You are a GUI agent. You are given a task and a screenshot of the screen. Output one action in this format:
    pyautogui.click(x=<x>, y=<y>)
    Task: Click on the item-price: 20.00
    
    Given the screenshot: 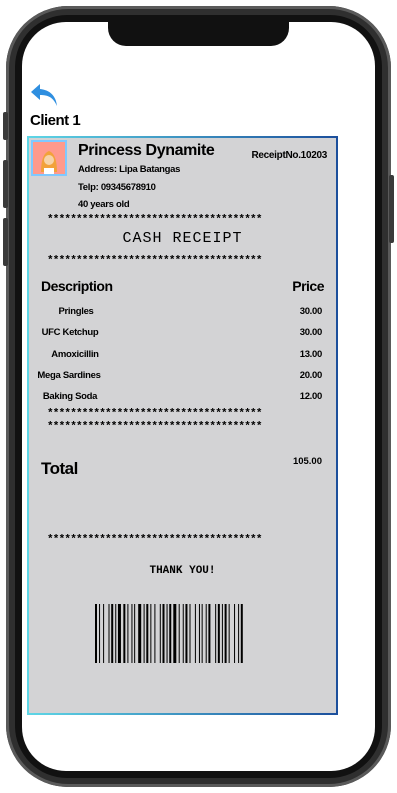 What is the action you would take?
    pyautogui.click(x=311, y=375)
    